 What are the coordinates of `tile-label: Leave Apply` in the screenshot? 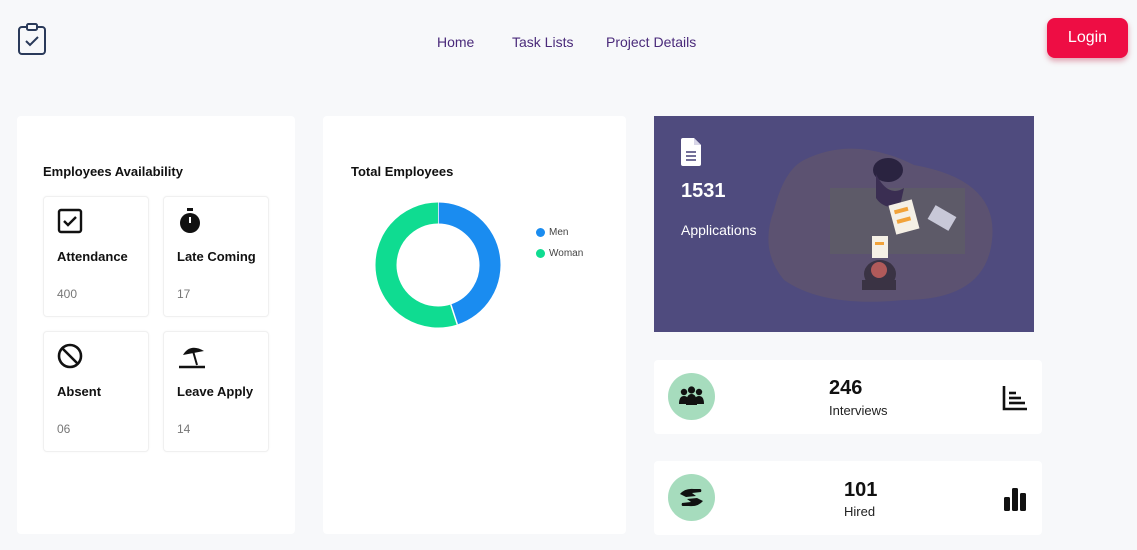 It's located at (215, 391).